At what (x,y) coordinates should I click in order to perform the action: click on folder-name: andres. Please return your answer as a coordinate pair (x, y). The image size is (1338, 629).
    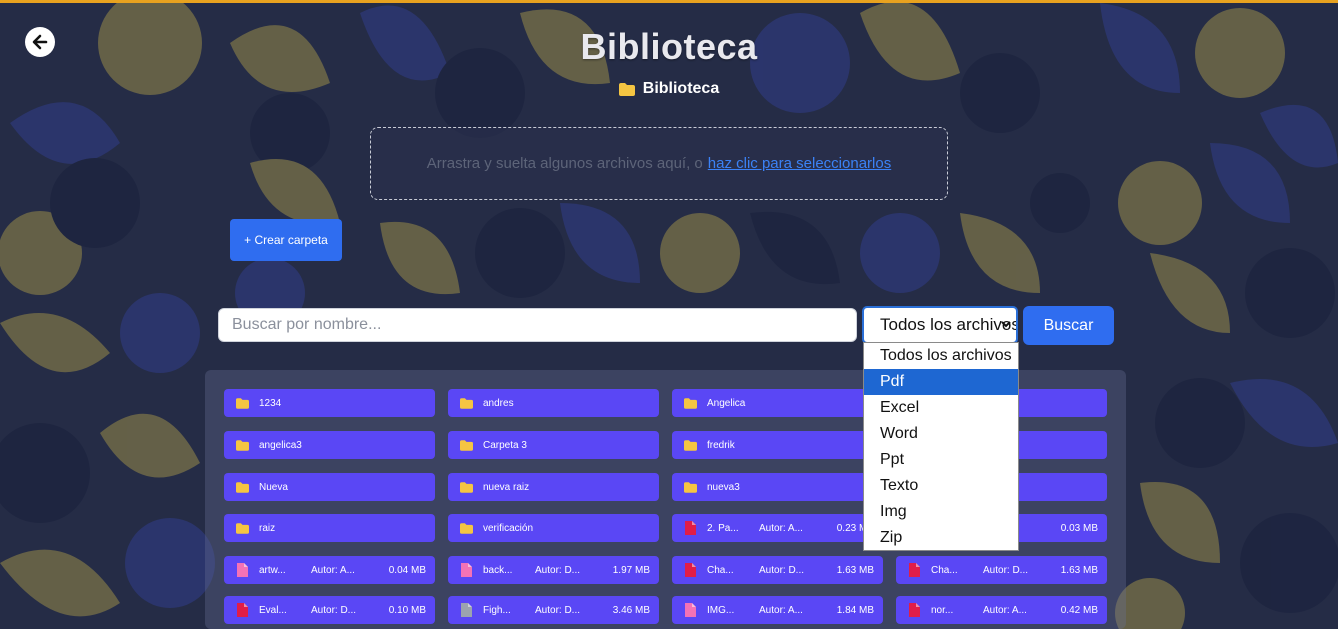
    Looking at the image, I should click on (498, 403).